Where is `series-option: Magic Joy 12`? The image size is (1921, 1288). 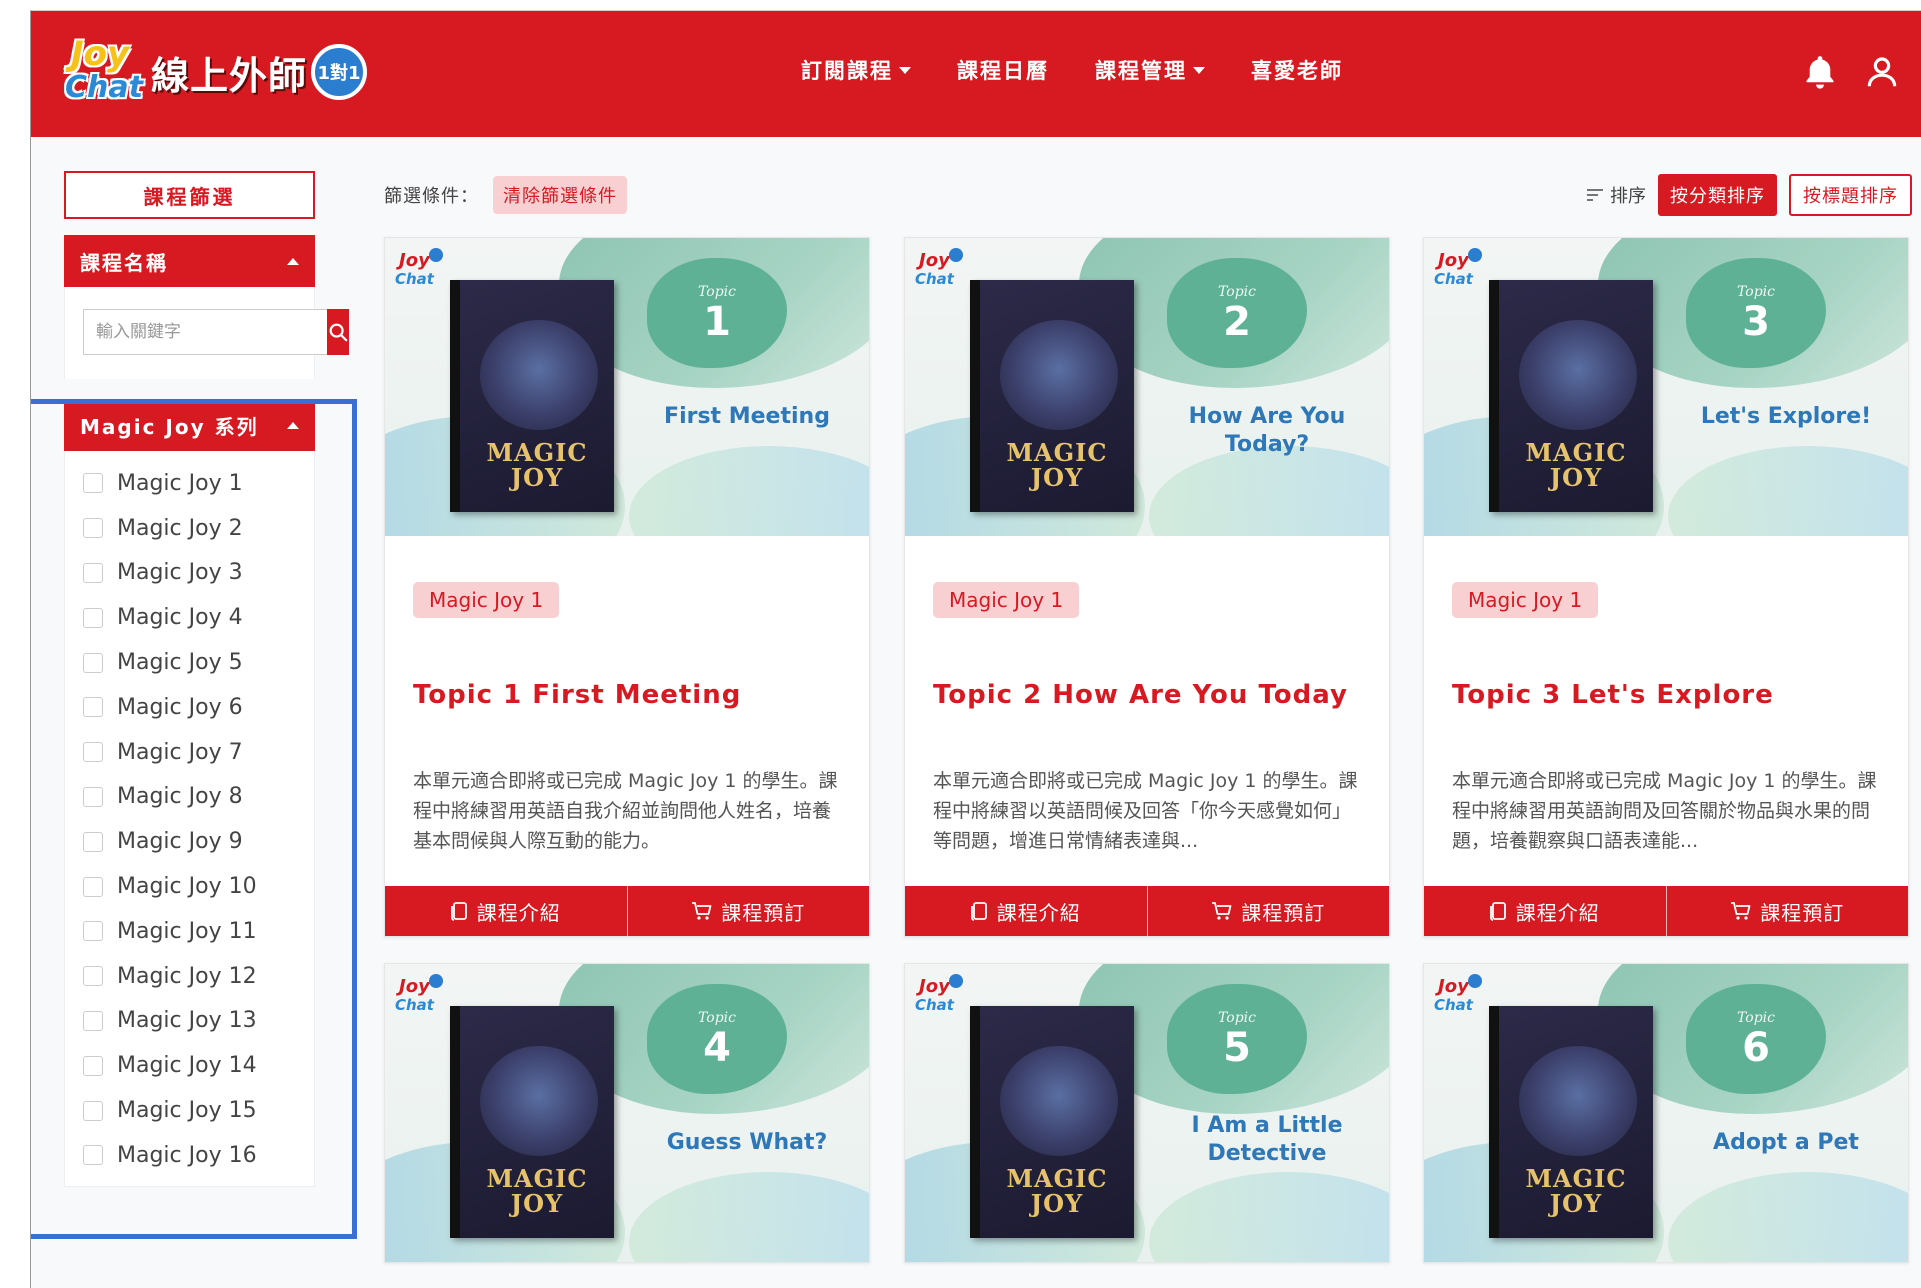 series-option: Magic Joy 12 is located at coordinates (189, 976).